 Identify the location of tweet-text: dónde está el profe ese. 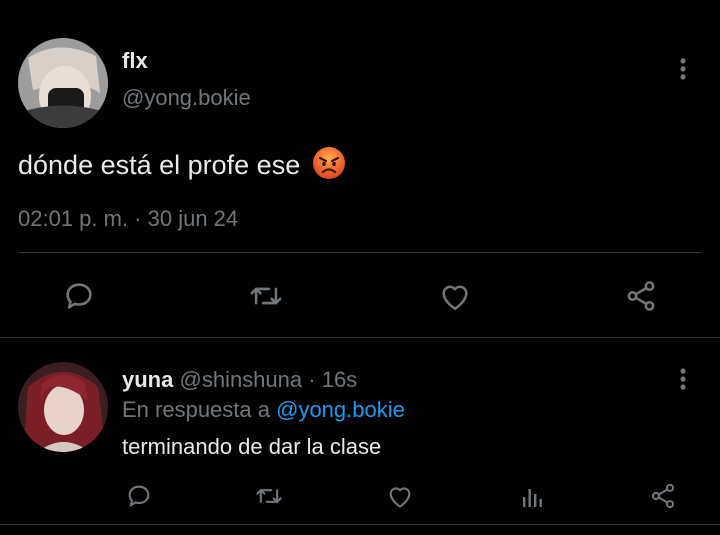
(182, 166).